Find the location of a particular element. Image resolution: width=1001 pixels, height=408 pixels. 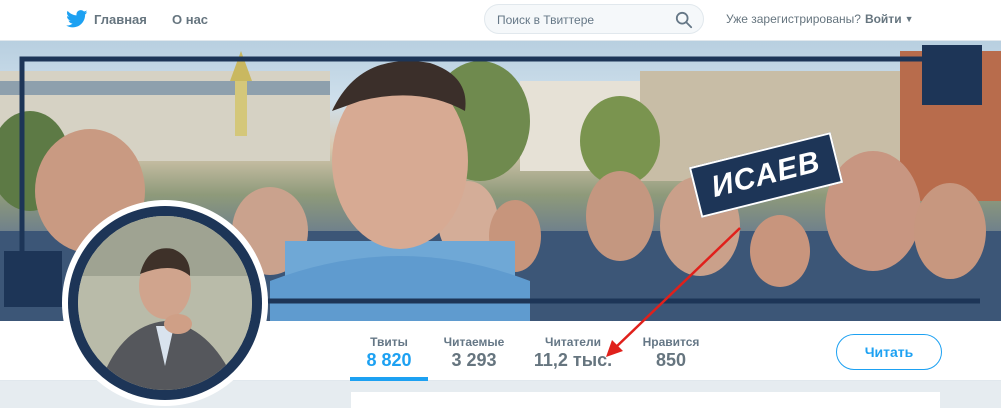

stat-value: 850 is located at coordinates (671, 360).